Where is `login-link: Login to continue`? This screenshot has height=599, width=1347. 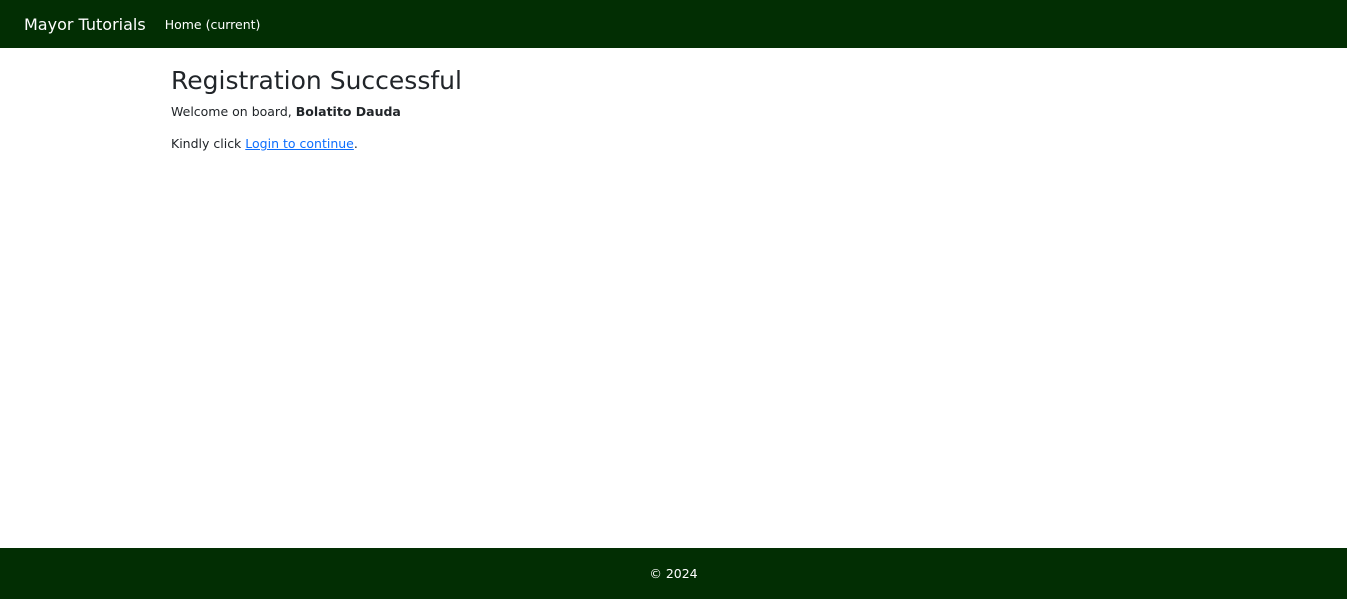
login-link: Login to continue is located at coordinates (299, 143).